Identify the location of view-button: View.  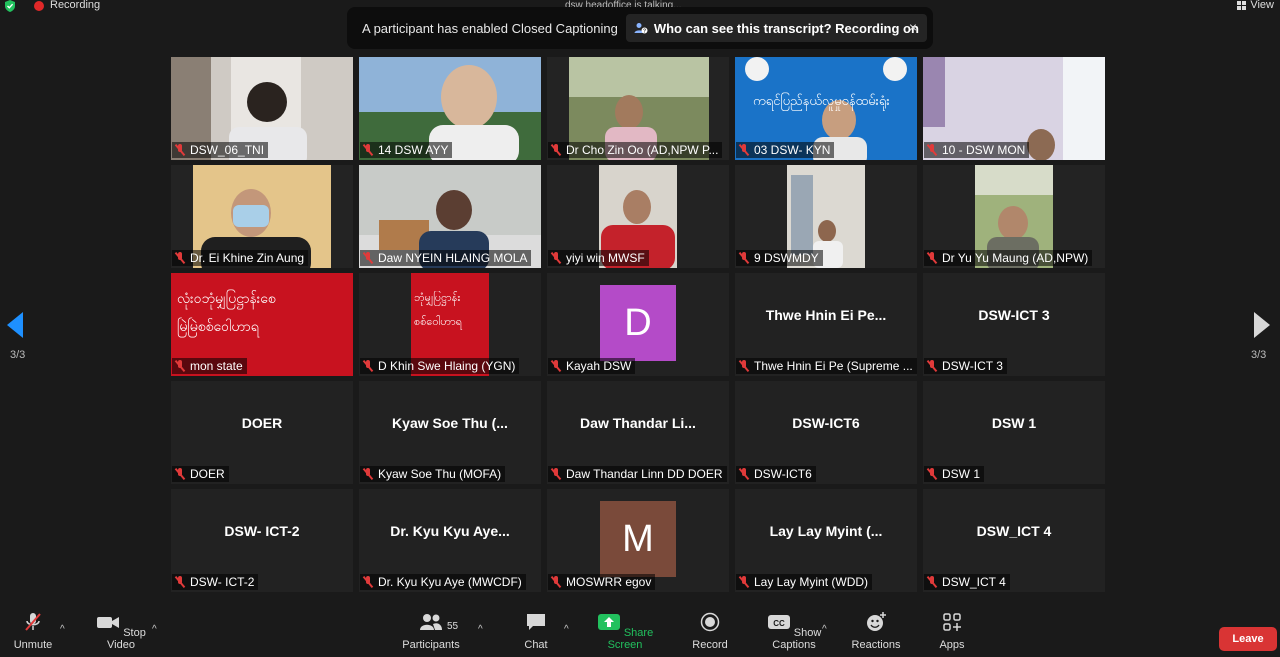
(1255, 5).